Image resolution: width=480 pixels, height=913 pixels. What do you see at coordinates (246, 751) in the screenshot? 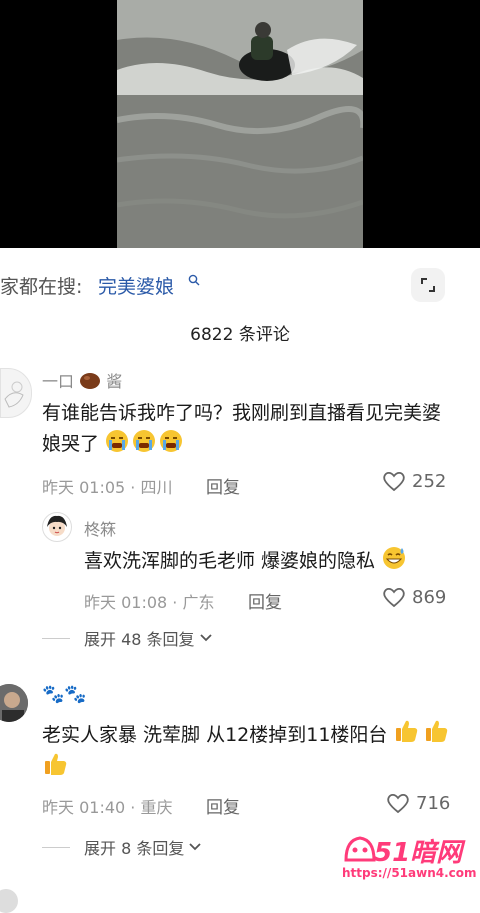
I see `comment-text: 老实人家暴 洗荤脚 从12楼掉到11楼阳台` at bounding box center [246, 751].